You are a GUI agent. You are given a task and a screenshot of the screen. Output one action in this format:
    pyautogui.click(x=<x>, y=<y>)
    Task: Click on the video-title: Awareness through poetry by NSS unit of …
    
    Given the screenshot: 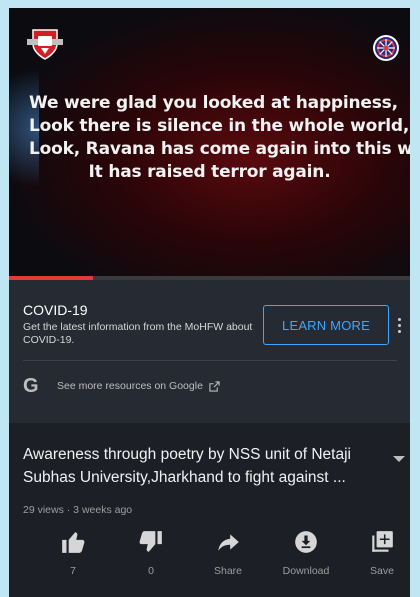 What is the action you would take?
    pyautogui.click(x=198, y=466)
    